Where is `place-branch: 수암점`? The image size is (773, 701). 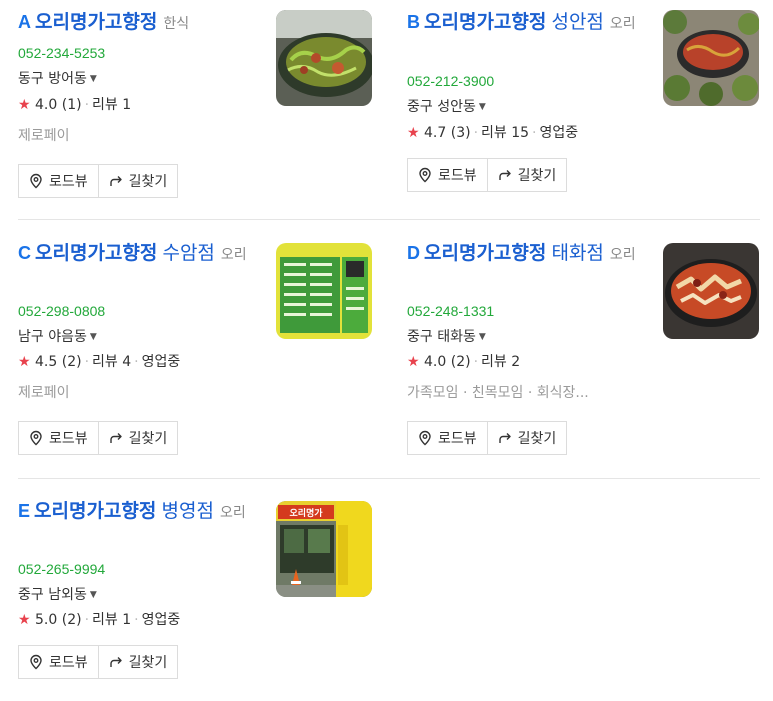 place-branch: 수암점 is located at coordinates (188, 253).